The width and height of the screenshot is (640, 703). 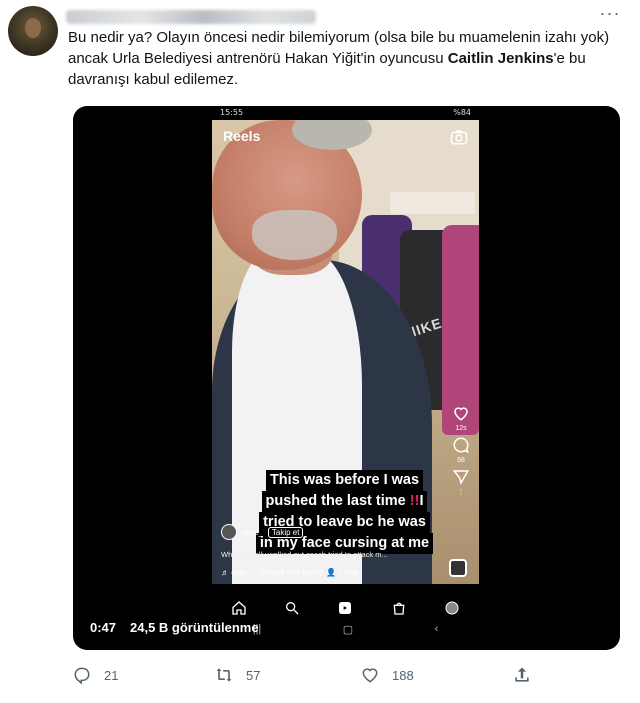 I want to click on tweet-actions: 21 57 188, so click(x=308, y=677).